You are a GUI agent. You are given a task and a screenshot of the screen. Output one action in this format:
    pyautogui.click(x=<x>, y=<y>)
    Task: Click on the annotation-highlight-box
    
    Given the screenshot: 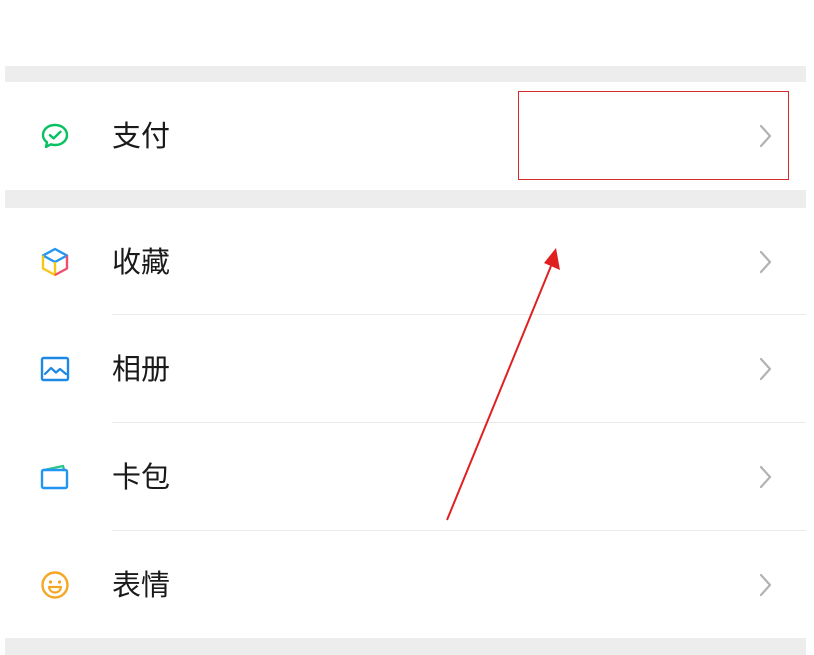 What is the action you would take?
    pyautogui.click(x=653, y=135)
    